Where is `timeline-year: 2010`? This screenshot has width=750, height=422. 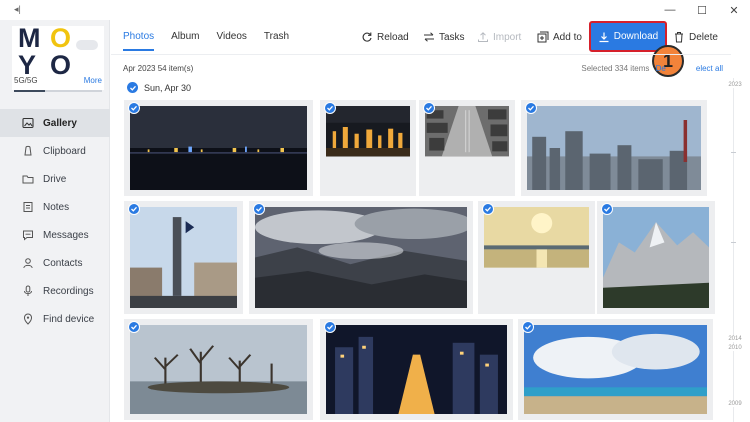
timeline-year: 2010 is located at coordinates (735, 348).